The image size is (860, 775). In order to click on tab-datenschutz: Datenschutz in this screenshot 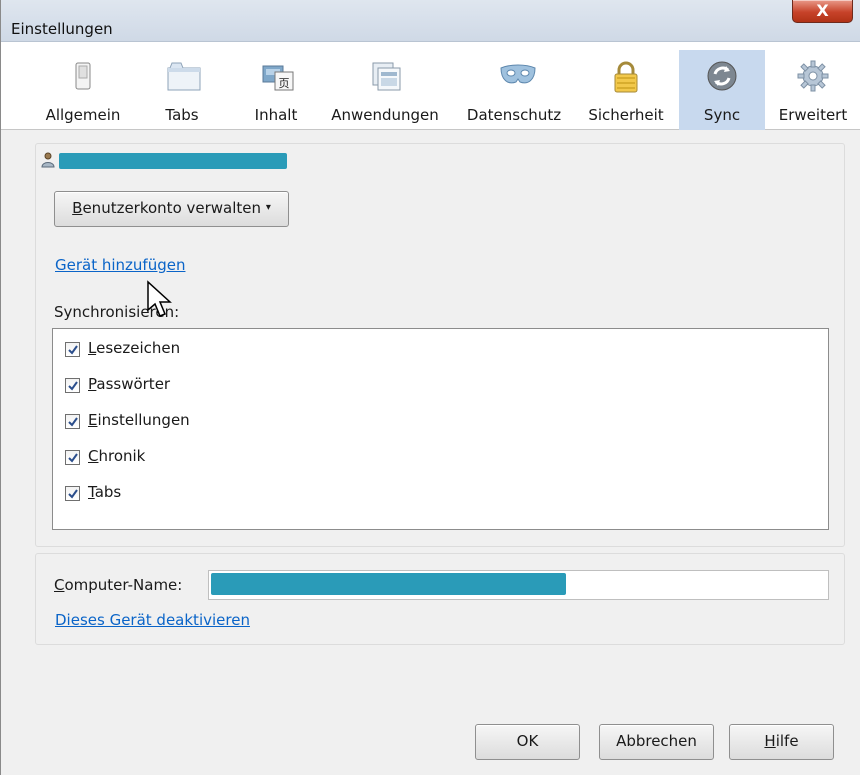, I will do `click(514, 90)`.